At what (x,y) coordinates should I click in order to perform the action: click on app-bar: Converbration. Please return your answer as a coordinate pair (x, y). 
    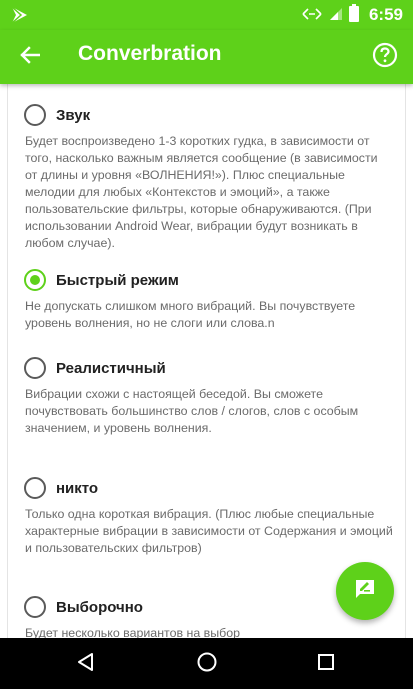
    Looking at the image, I should click on (206, 57).